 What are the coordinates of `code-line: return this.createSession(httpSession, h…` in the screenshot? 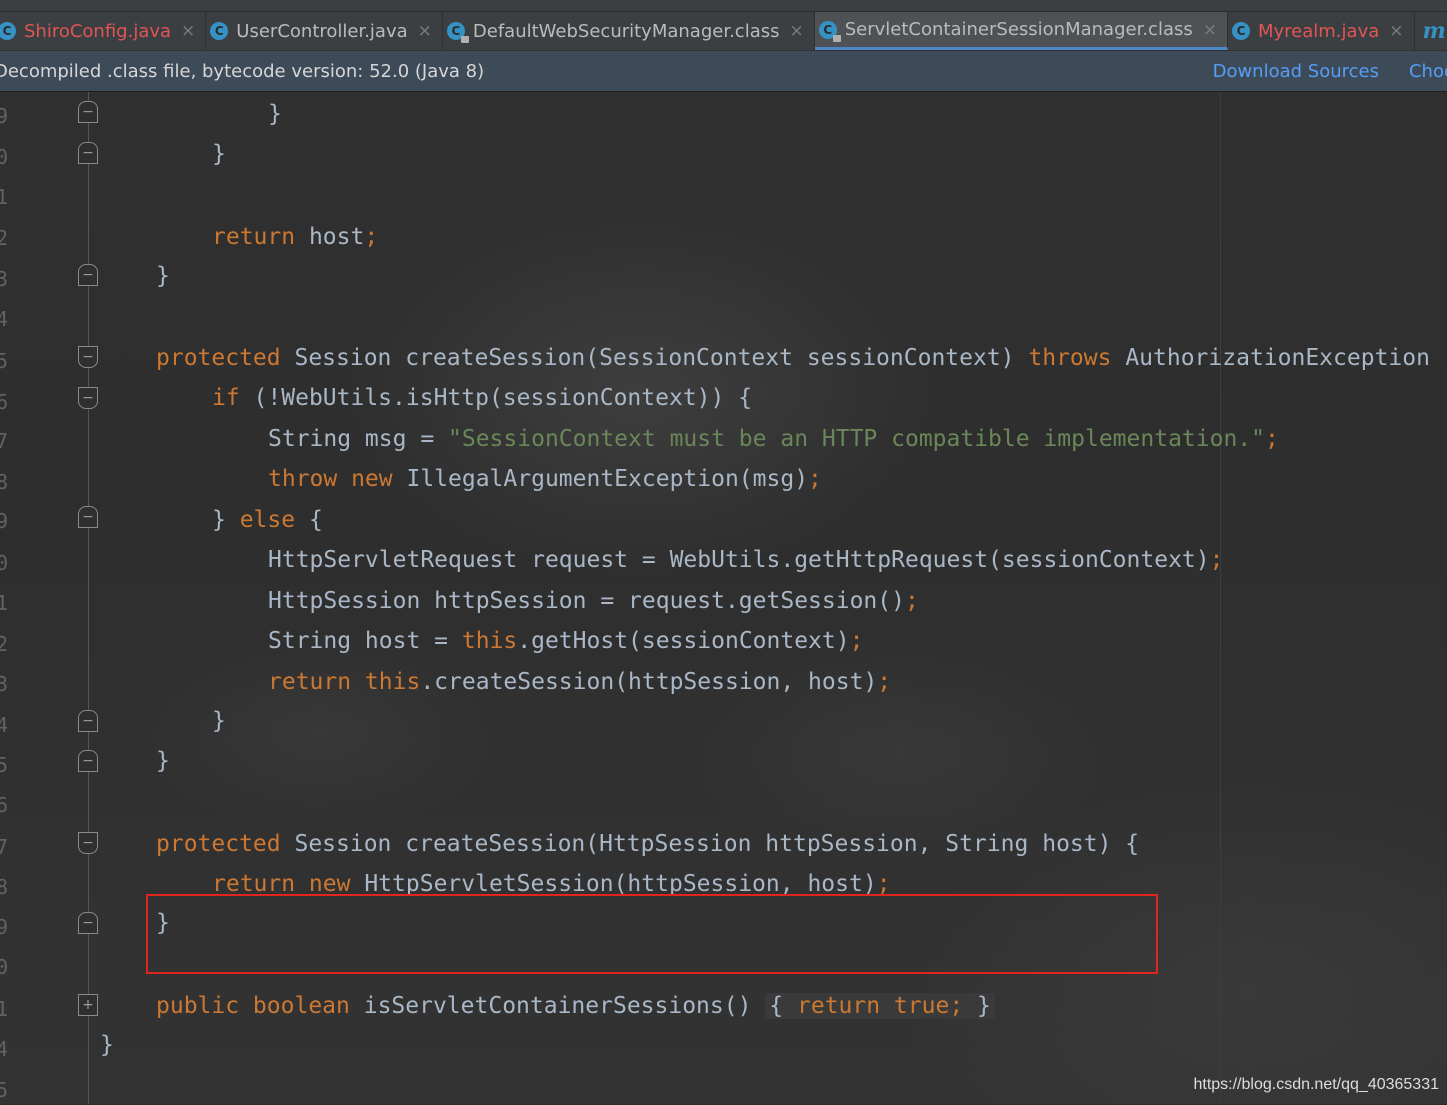 It's located at (579, 682).